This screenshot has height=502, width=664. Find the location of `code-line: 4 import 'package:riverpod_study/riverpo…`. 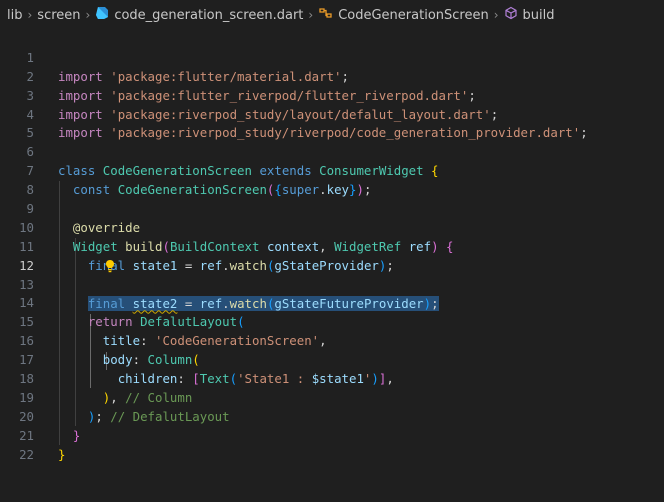

code-line: 4 import 'package:riverpod_study/riverpo… is located at coordinates (332, 114).